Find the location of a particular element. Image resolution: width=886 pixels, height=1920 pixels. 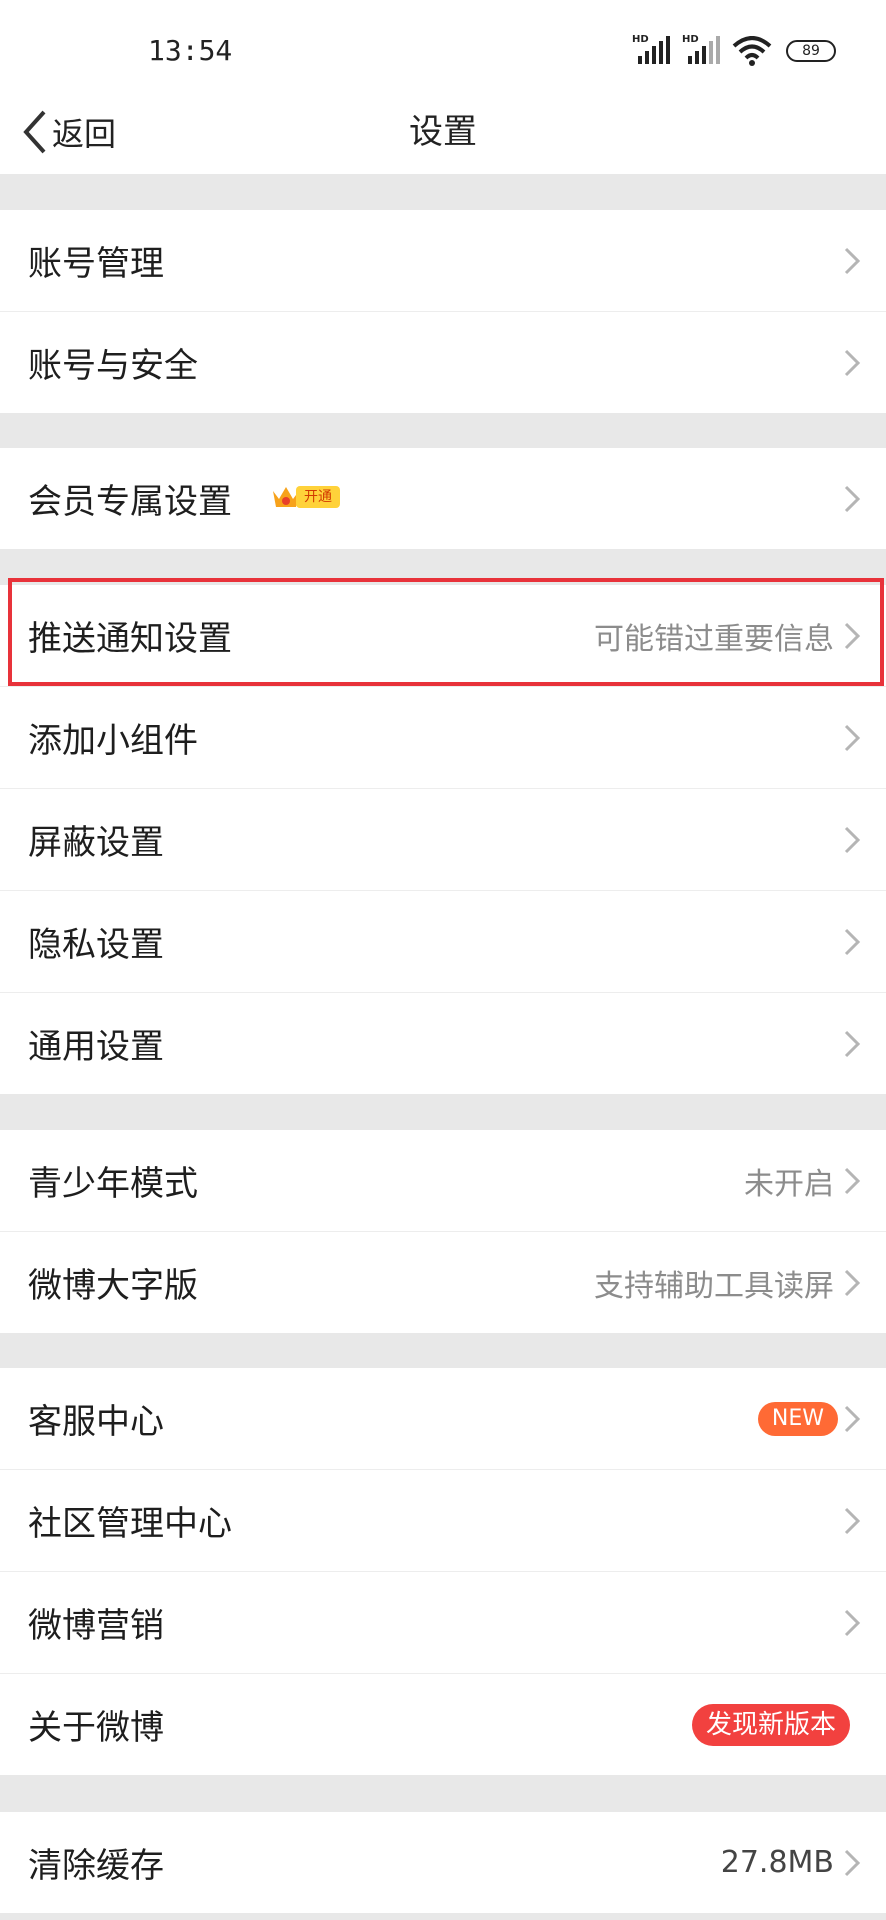

setting-community-center: 社区管理中心 is located at coordinates (443, 1521).